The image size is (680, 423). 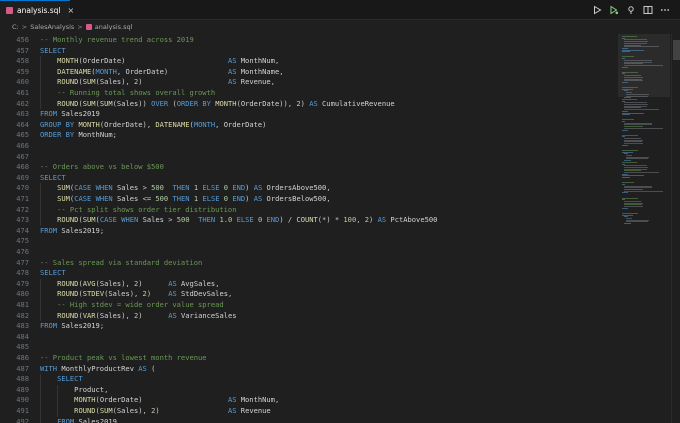 I want to click on code-line: 468 -- Orders above vs below $500, so click(x=306, y=167).